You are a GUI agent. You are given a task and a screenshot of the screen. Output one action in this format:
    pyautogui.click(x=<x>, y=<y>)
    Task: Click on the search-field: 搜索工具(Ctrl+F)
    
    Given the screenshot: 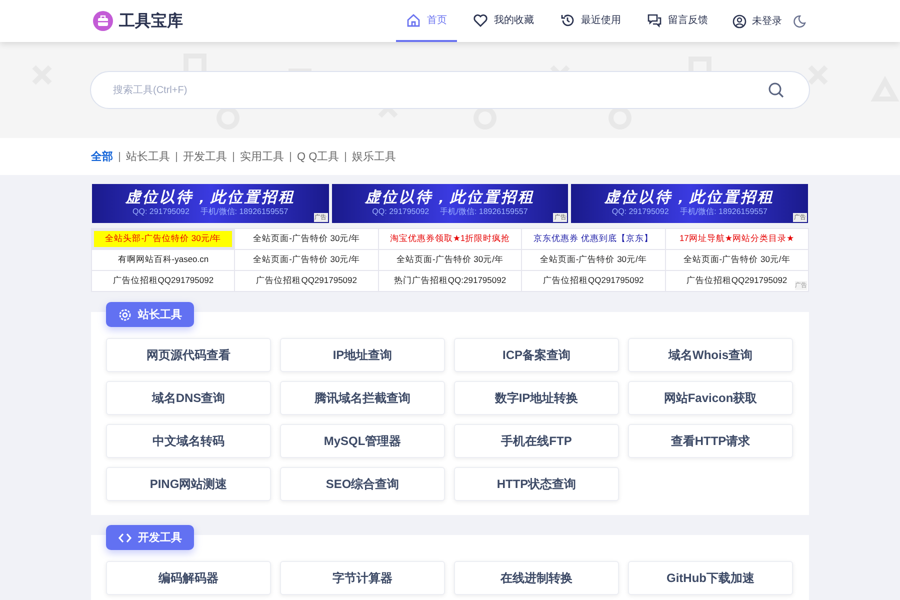 What is the action you would take?
    pyautogui.click(x=450, y=90)
    